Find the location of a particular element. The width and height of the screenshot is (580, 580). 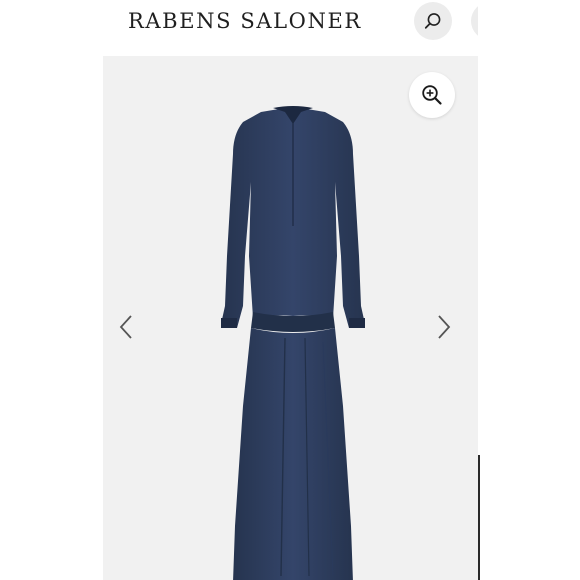

chevron-left-icon is located at coordinates (126, 327).